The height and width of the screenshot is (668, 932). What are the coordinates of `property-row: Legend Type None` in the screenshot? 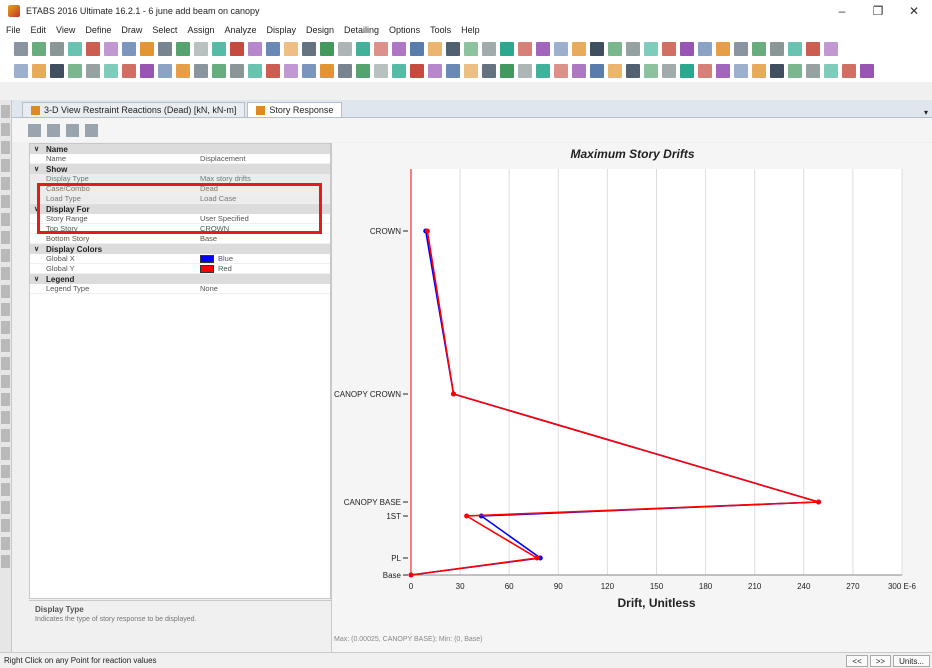 It's located at (180, 289).